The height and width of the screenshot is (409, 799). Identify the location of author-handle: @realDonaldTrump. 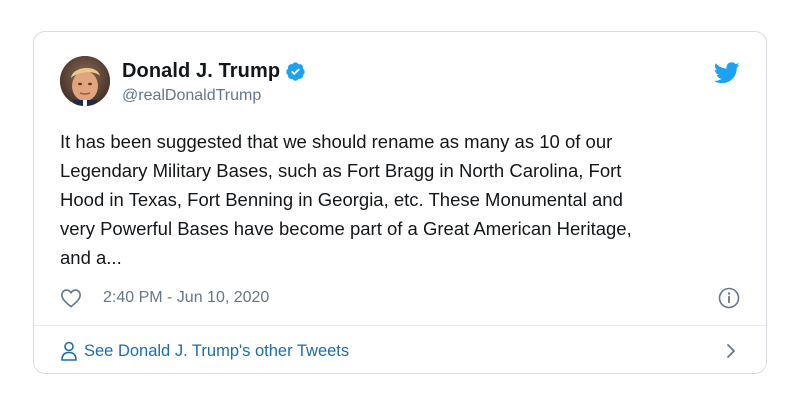
(214, 96).